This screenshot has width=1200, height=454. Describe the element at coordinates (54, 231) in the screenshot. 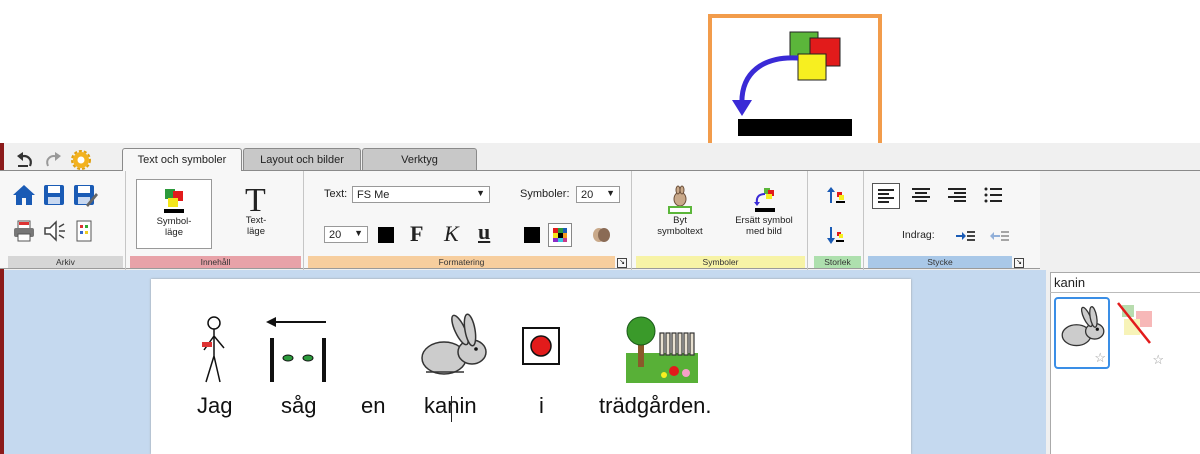

I see `speaker-button` at that location.